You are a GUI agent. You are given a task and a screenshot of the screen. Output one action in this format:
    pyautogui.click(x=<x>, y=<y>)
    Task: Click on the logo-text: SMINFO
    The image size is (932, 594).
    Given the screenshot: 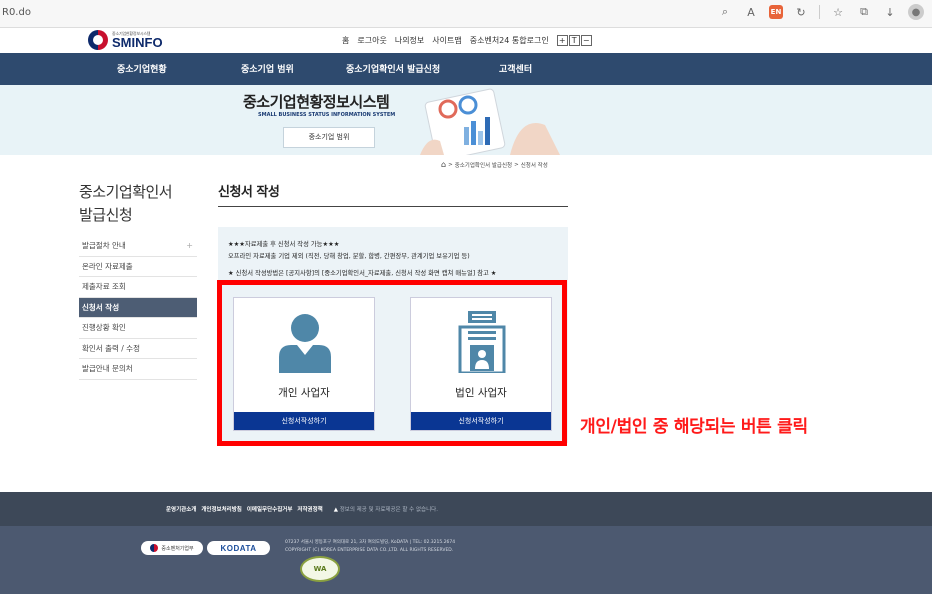 What is the action you would take?
    pyautogui.click(x=137, y=42)
    